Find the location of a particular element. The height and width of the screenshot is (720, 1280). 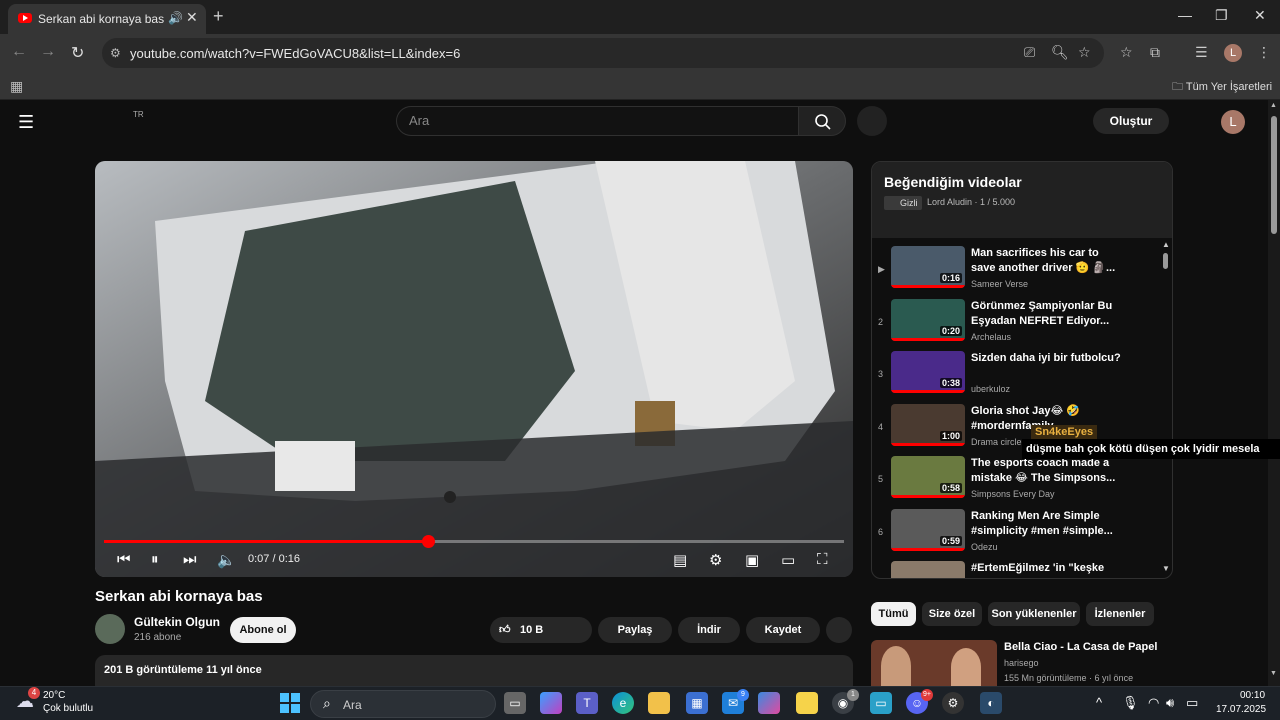

task-view-icon: ▭ is located at coordinates (515, 703).